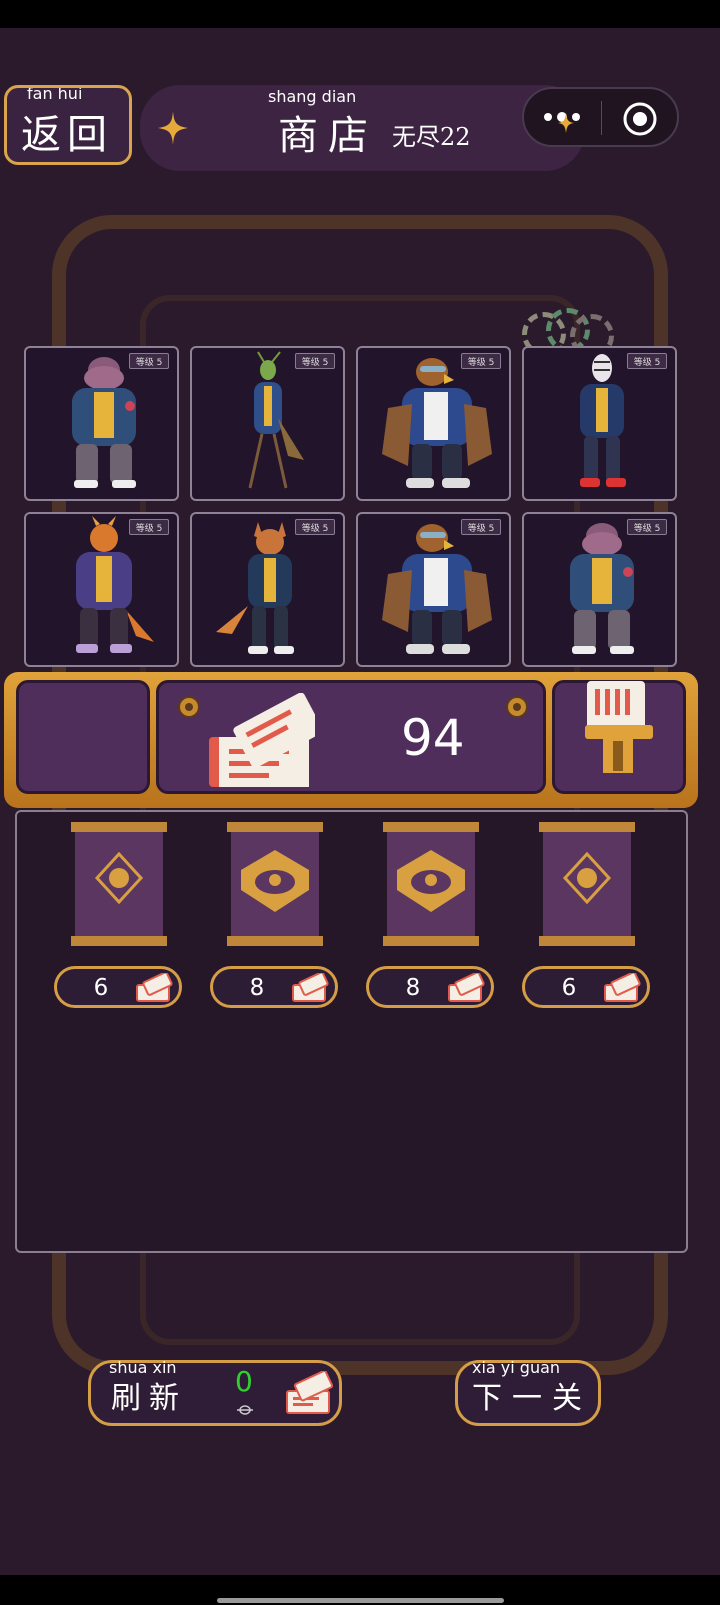 Image resolution: width=720 pixels, height=1605 pixels. I want to click on refresh-label: 刷新, so click(149, 1398).